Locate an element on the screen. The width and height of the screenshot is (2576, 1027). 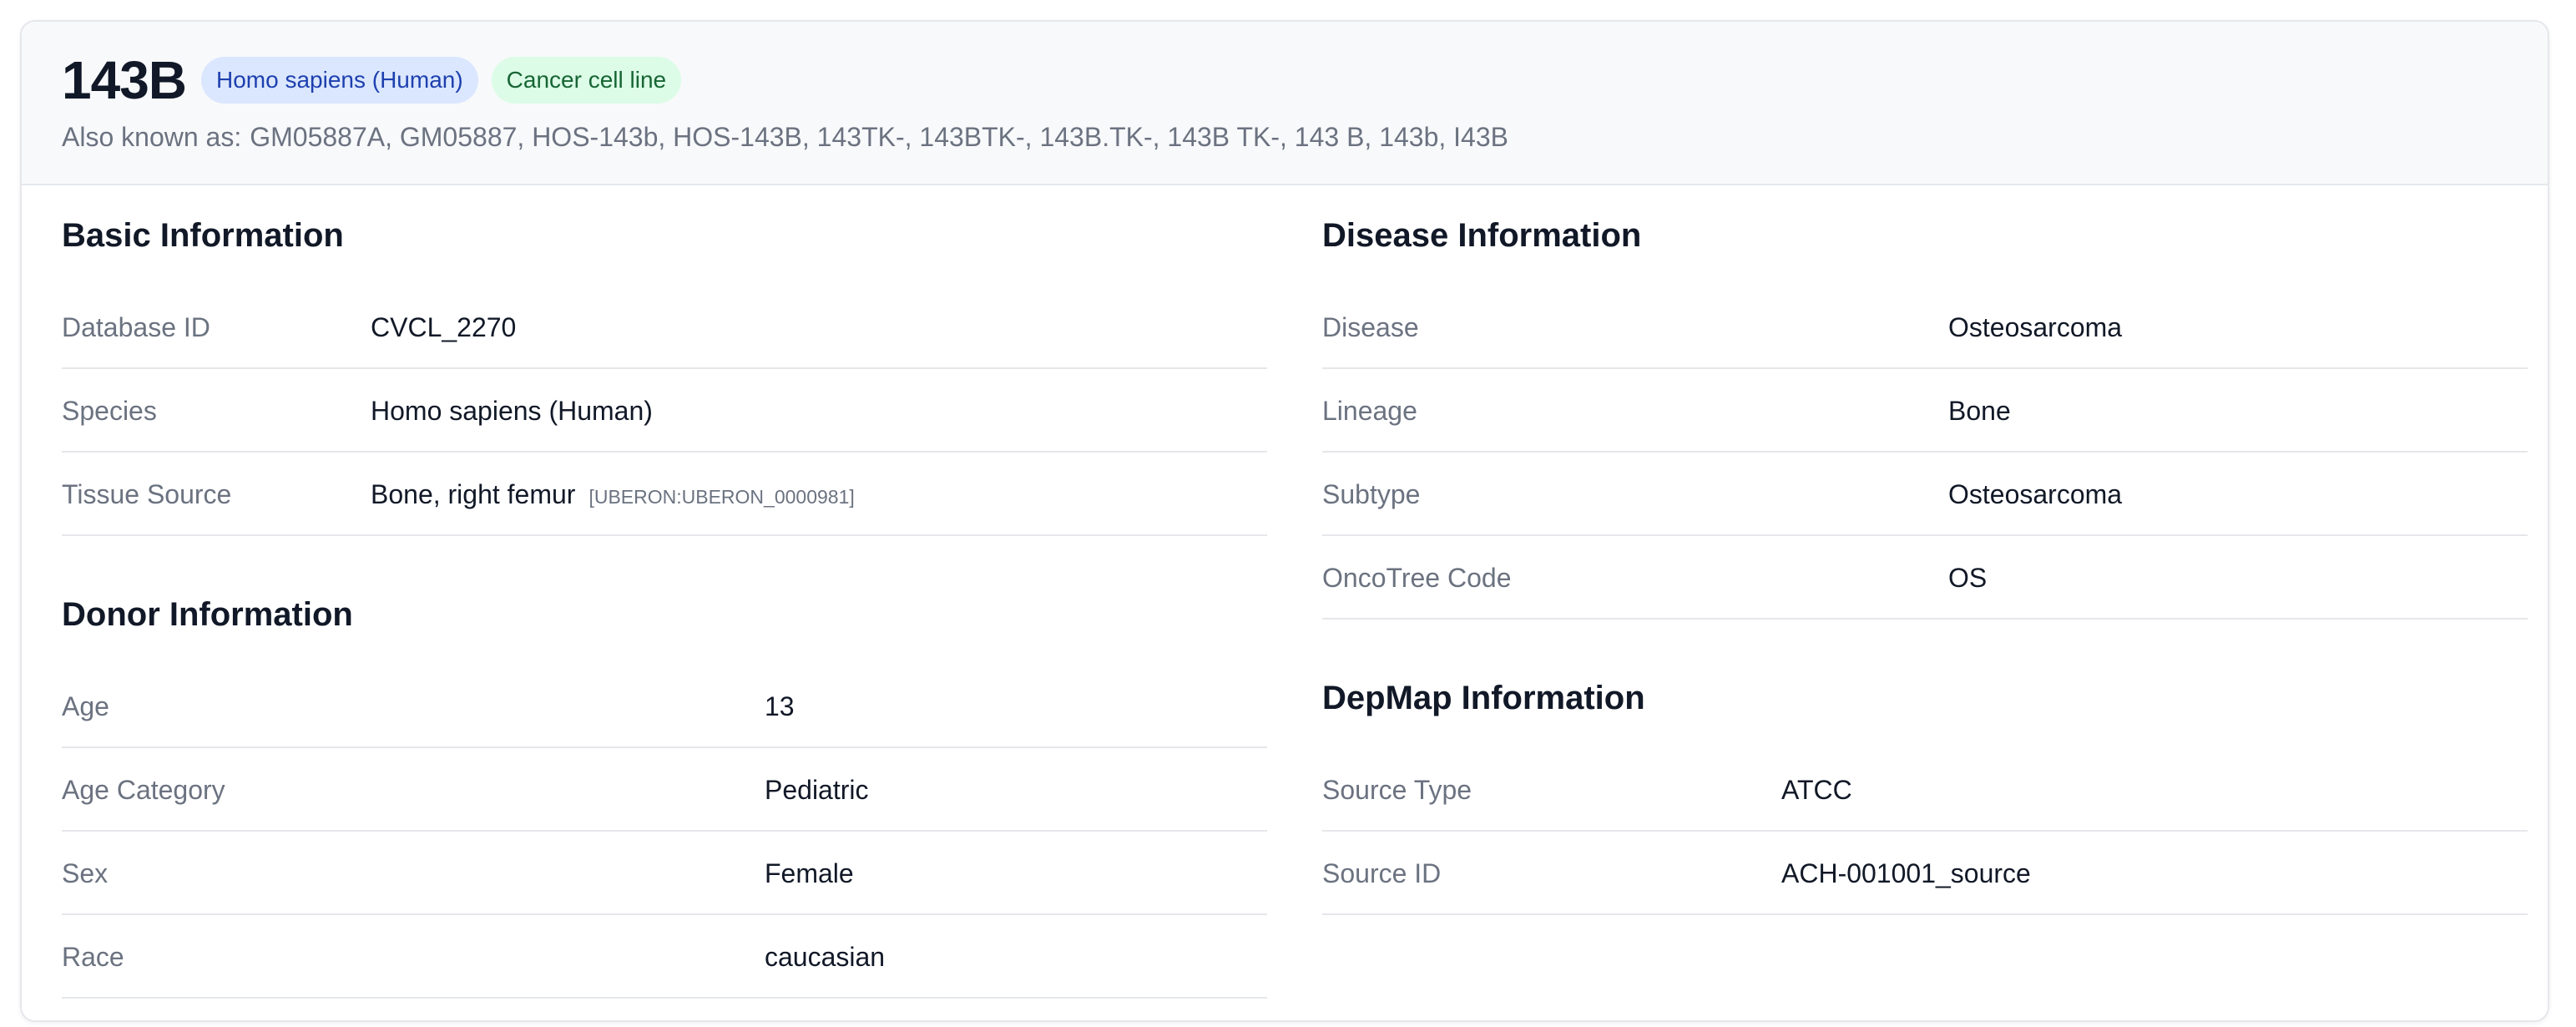
cell-type-badge: Cancer cell line is located at coordinates (586, 80).